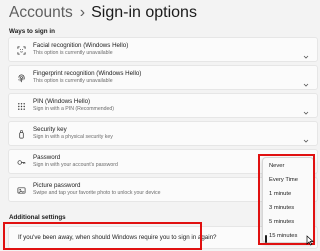 Image resolution: width=320 pixels, height=251 pixels. I want to click on dropdown-option-3-minutes: 3 minutes, so click(281, 208).